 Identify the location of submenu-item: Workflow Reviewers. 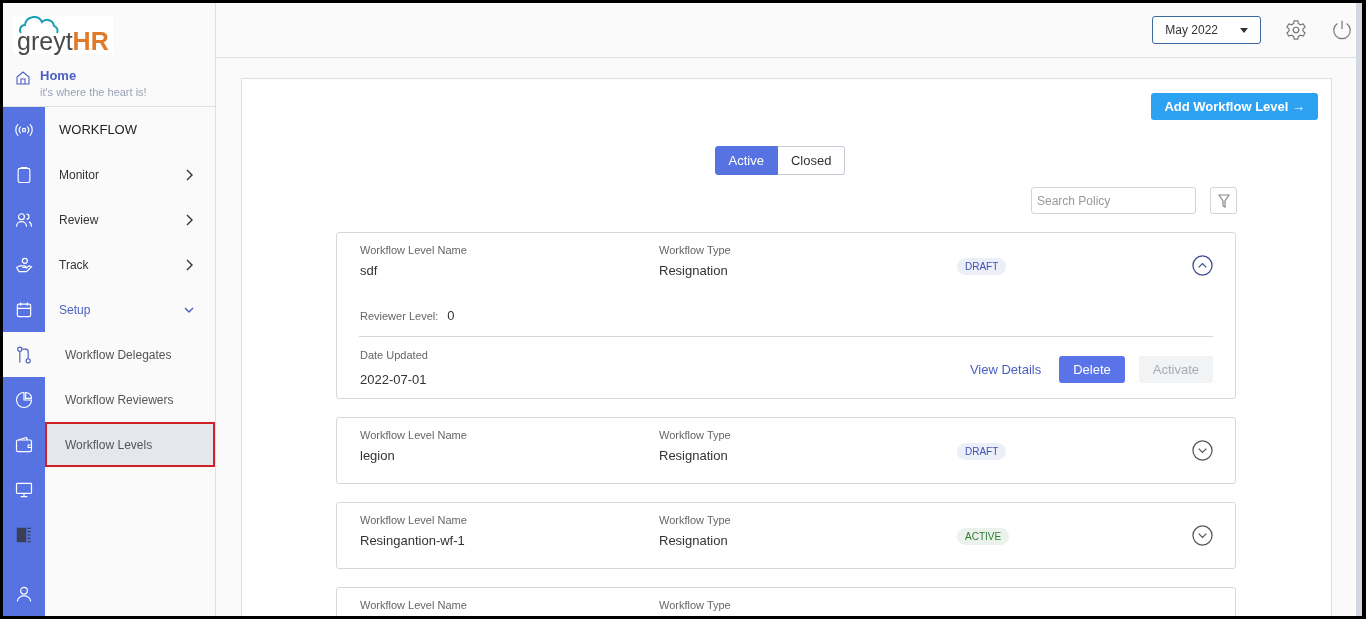
(130, 399).